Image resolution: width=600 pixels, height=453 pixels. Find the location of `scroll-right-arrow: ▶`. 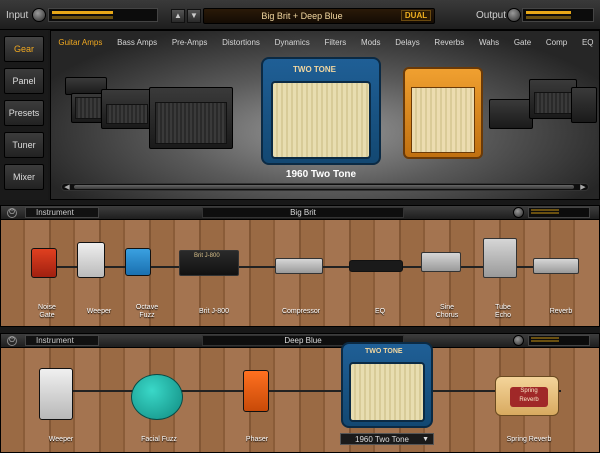

scroll-right-arrow: ▶ is located at coordinates (583, 188).